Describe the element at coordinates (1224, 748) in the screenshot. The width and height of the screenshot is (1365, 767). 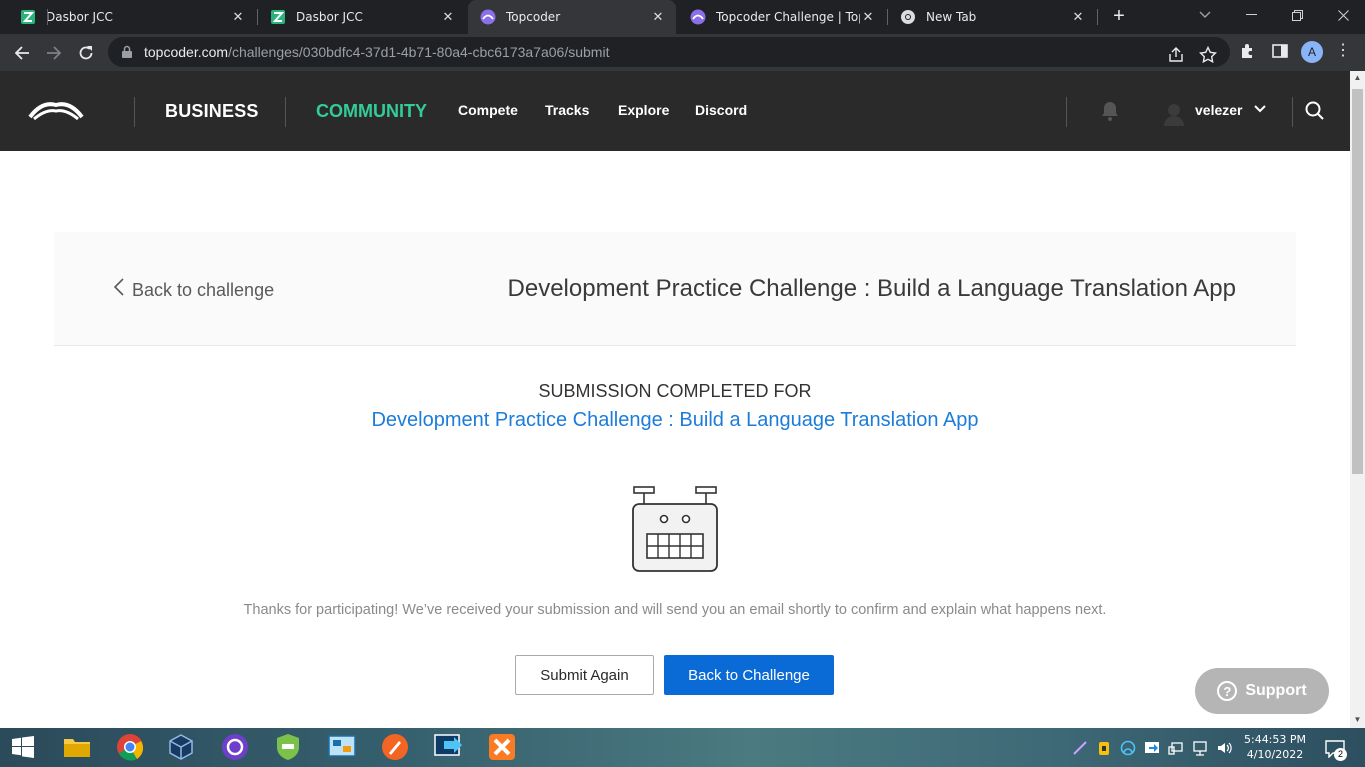
I see `volume-icon` at that location.